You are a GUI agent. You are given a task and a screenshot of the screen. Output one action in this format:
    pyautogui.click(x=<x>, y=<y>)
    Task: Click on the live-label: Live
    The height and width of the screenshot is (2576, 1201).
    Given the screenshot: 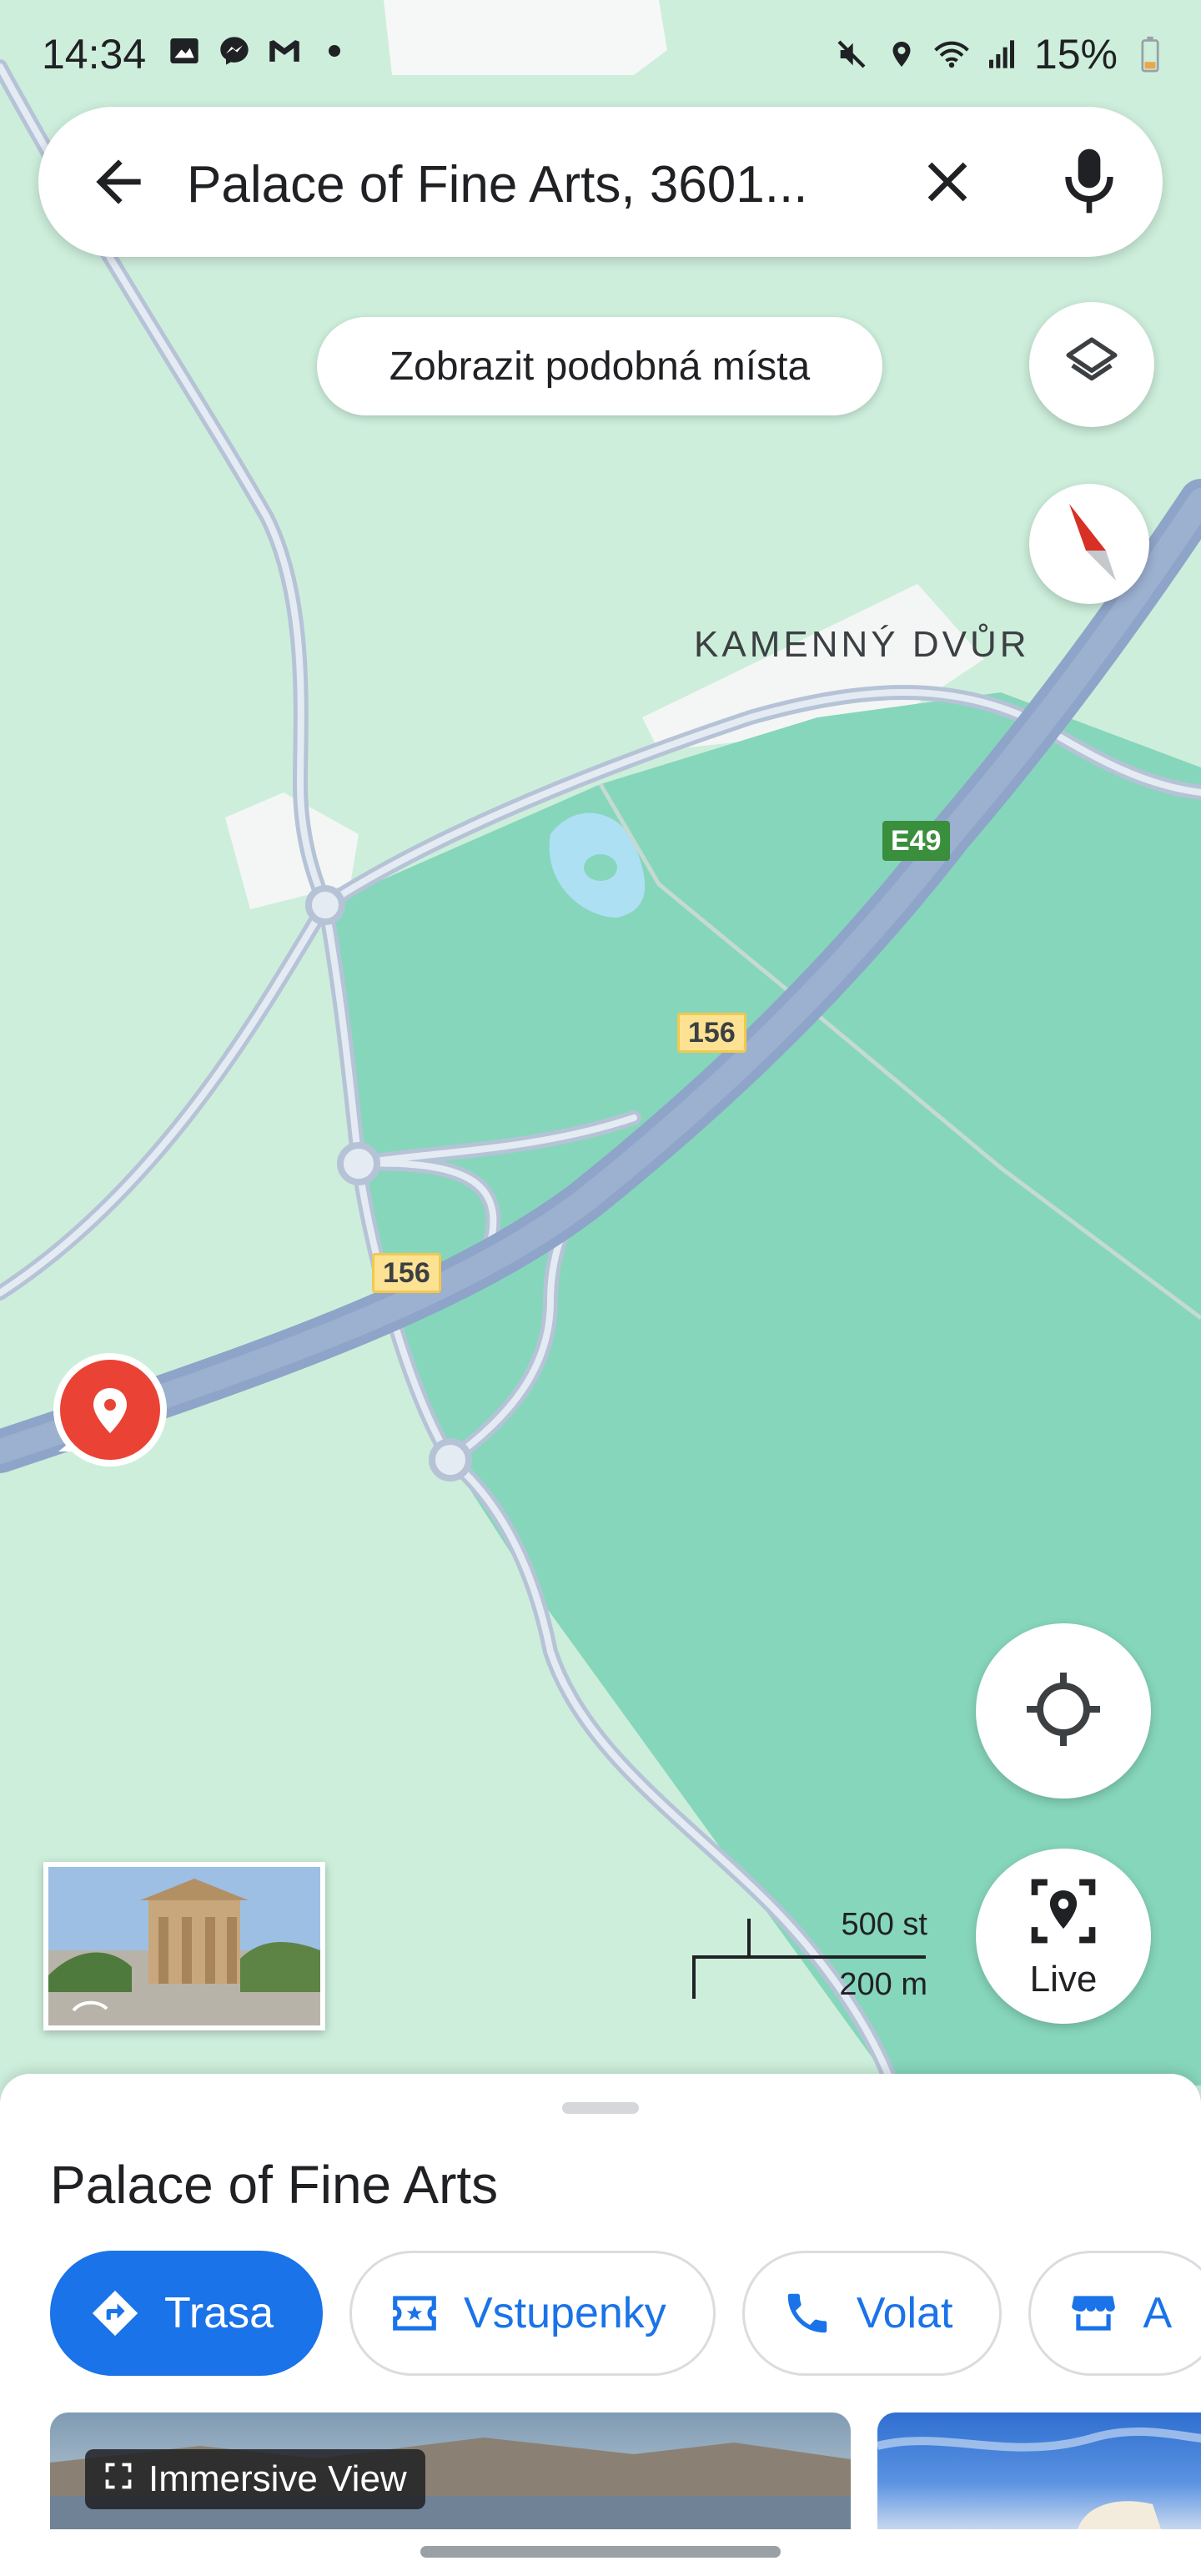 What is the action you would take?
    pyautogui.click(x=1064, y=1979)
    